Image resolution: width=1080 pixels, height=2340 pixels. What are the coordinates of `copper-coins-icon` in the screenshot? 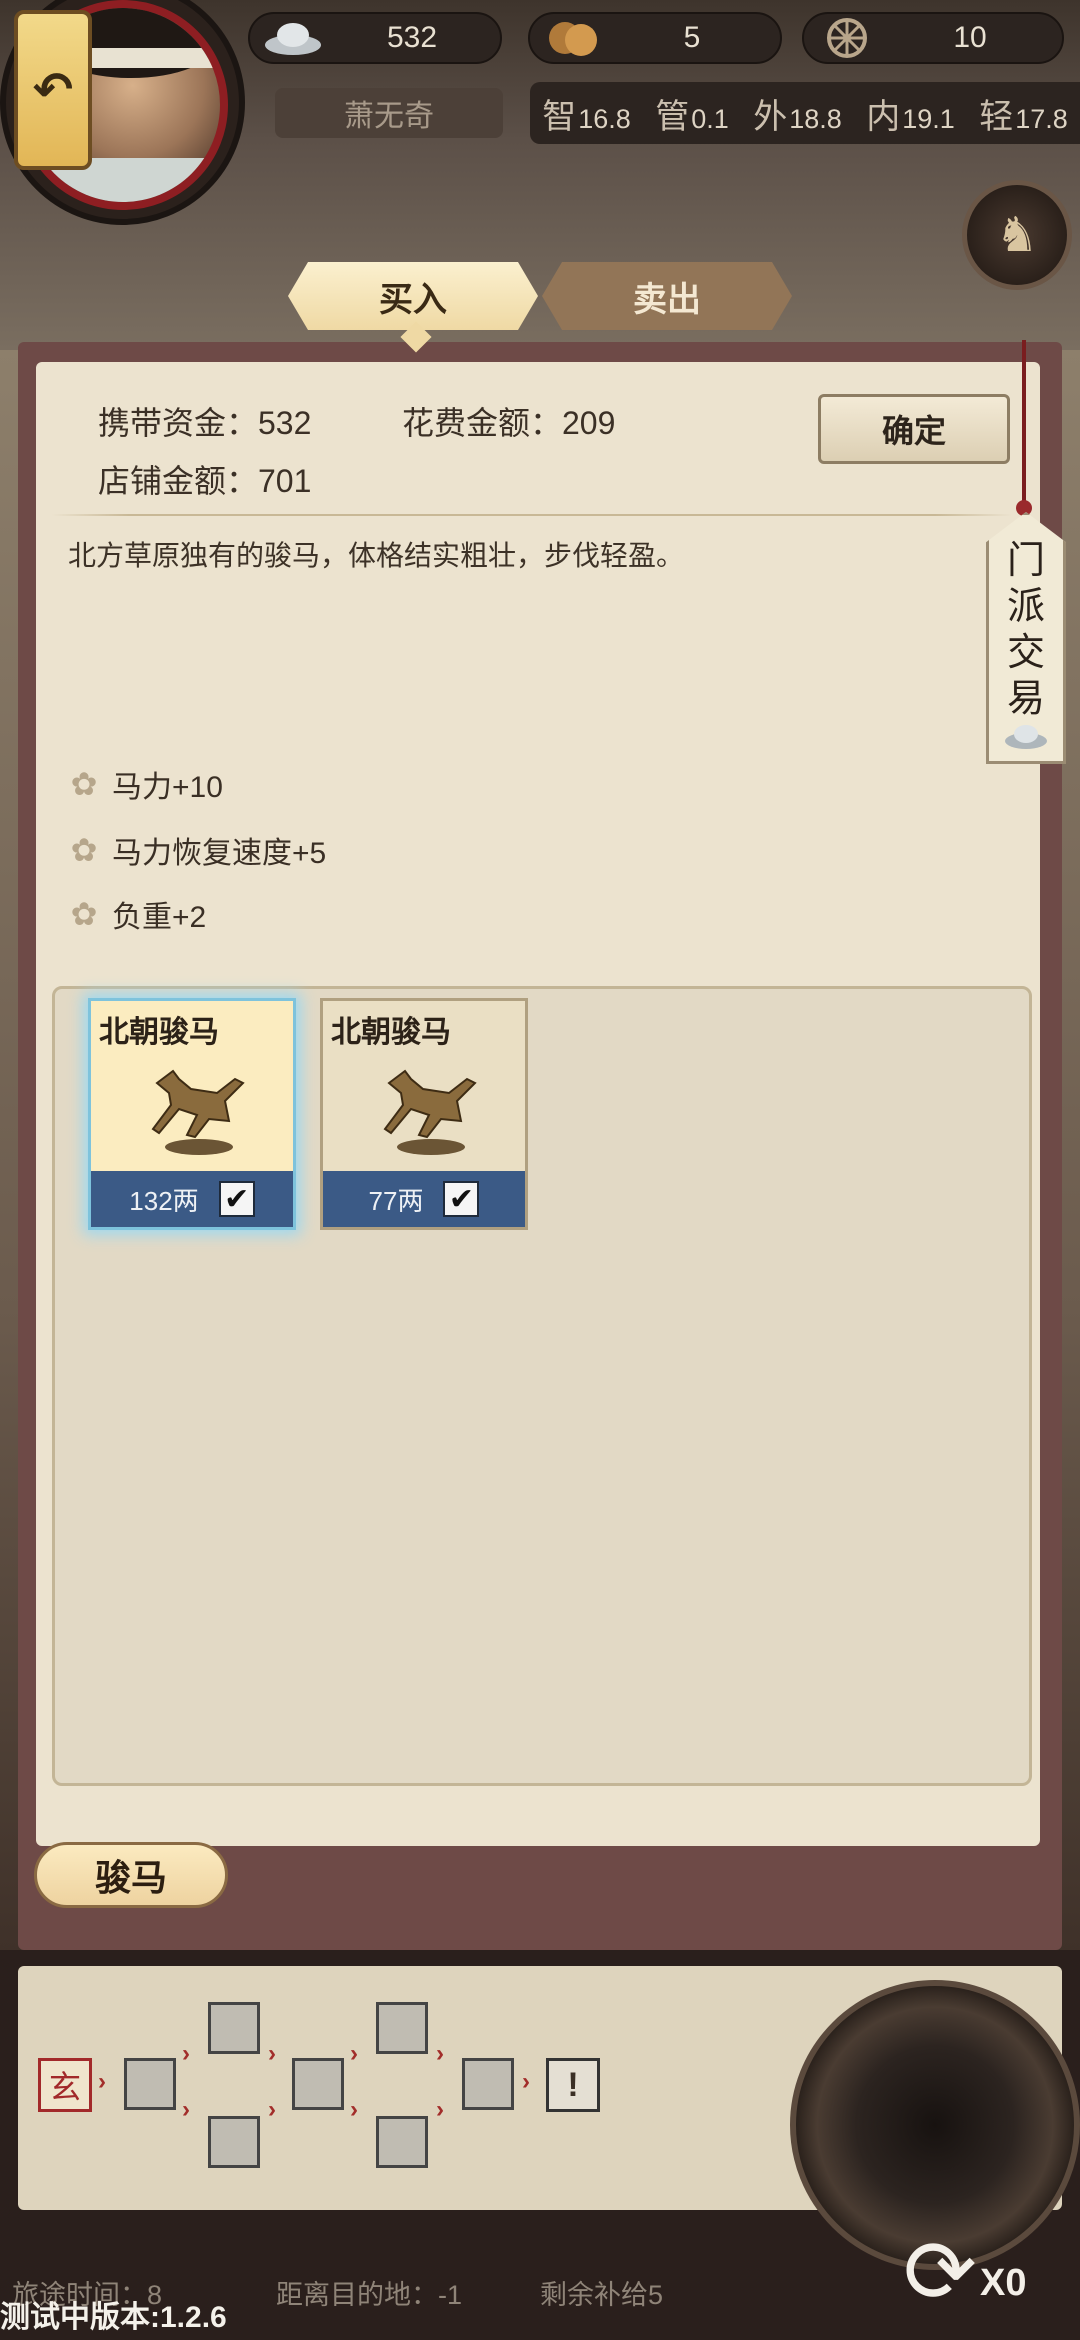 It's located at (573, 38).